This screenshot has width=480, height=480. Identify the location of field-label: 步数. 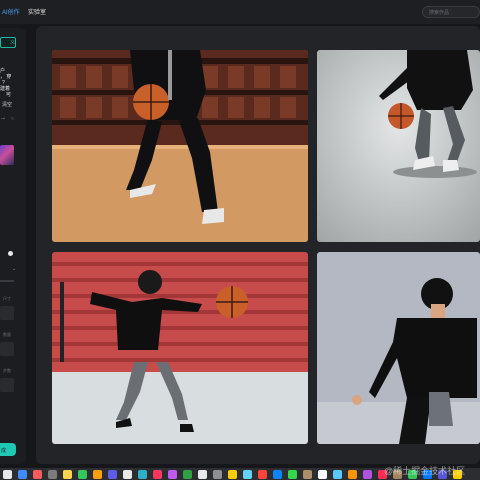
(7, 370).